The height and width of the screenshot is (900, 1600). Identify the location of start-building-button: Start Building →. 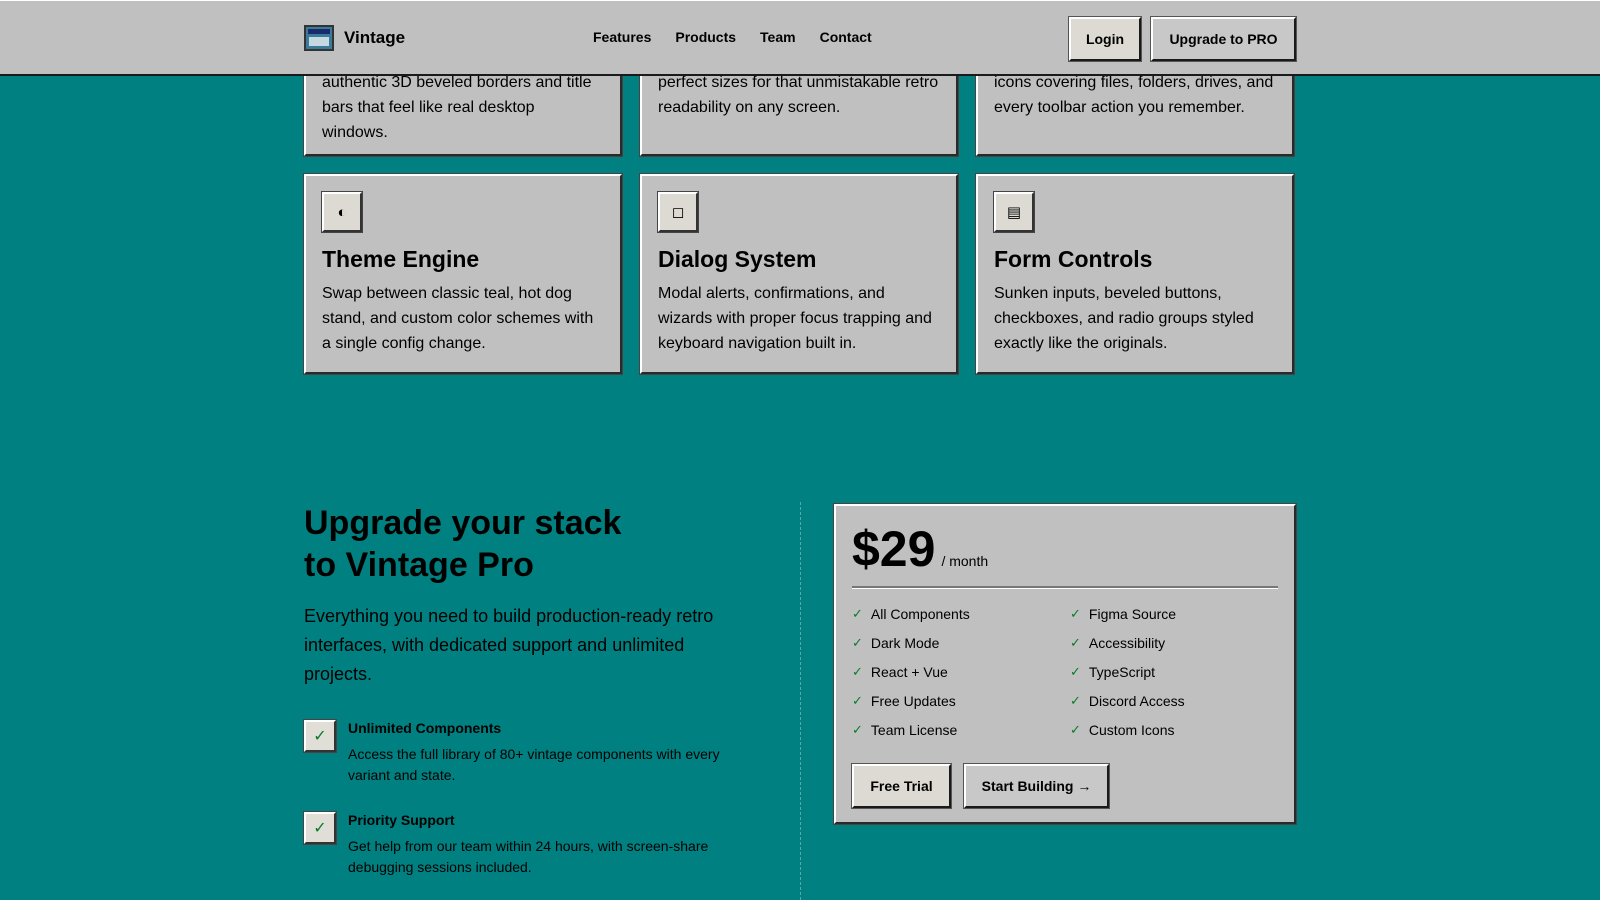
(1036, 786).